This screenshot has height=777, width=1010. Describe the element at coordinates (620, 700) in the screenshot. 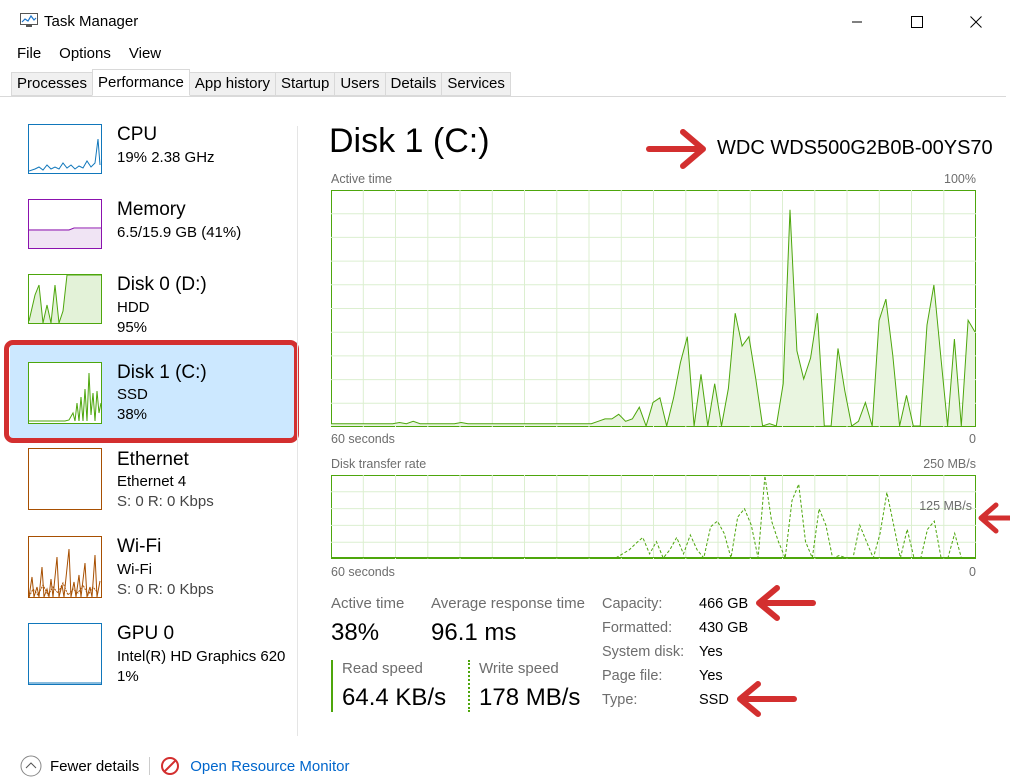

I see `type-label: Type:` at that location.